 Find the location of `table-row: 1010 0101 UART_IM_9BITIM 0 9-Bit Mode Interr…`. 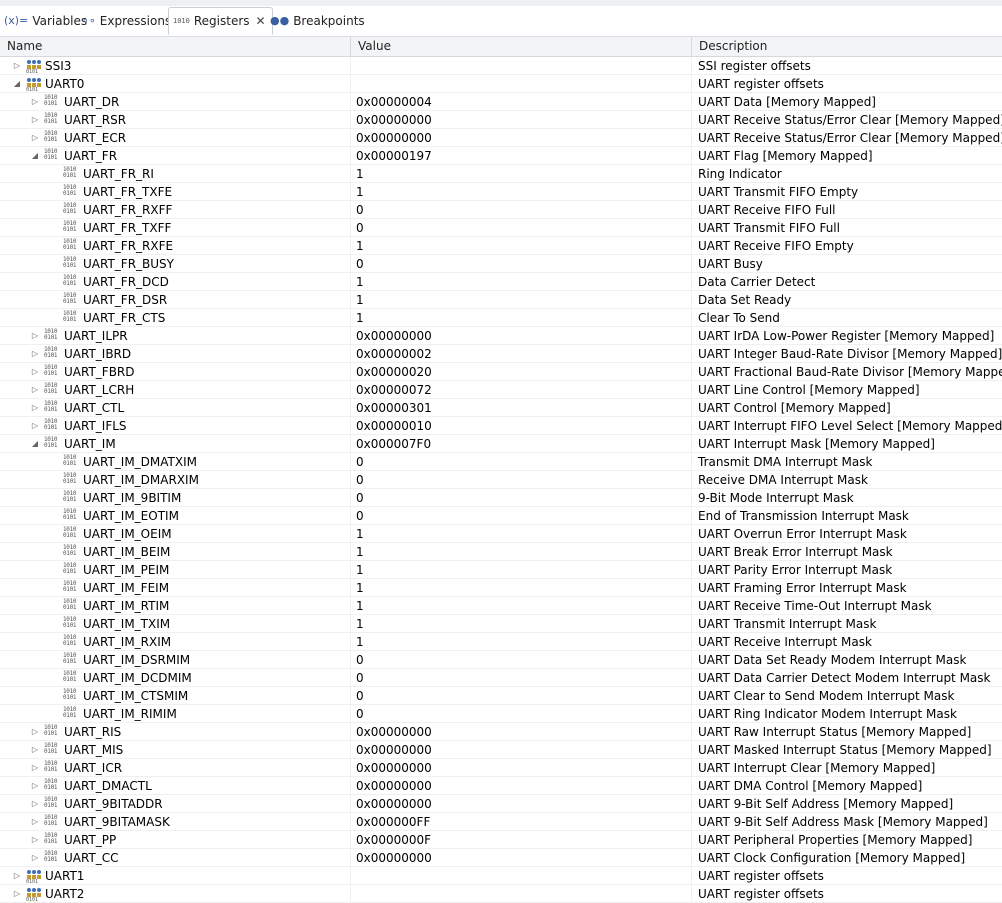

table-row: 1010 0101 UART_IM_9BITIM 0 9-Bit Mode Interr… is located at coordinates (501, 498).